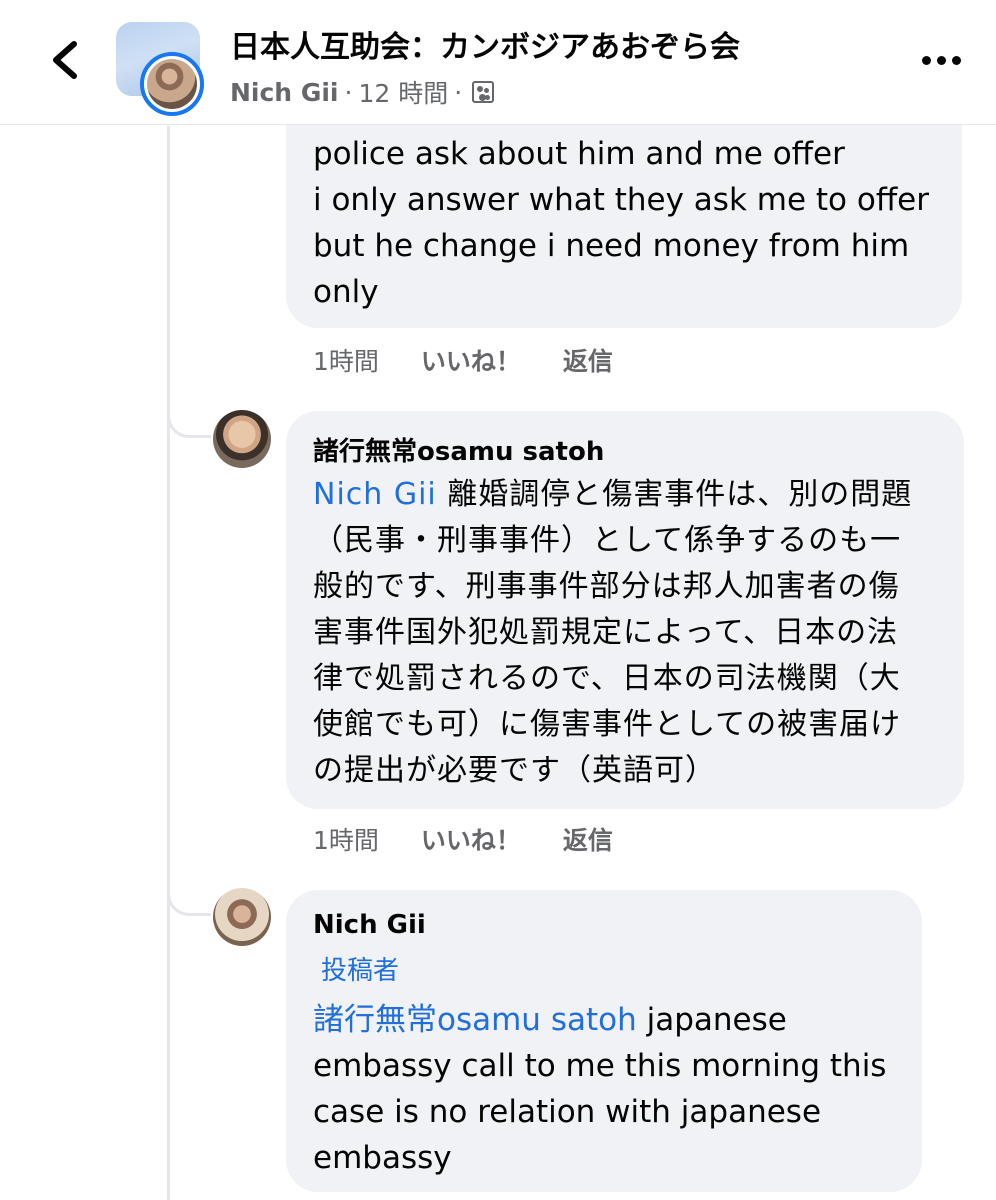  I want to click on comment-line: embassy, so click(382, 1158).